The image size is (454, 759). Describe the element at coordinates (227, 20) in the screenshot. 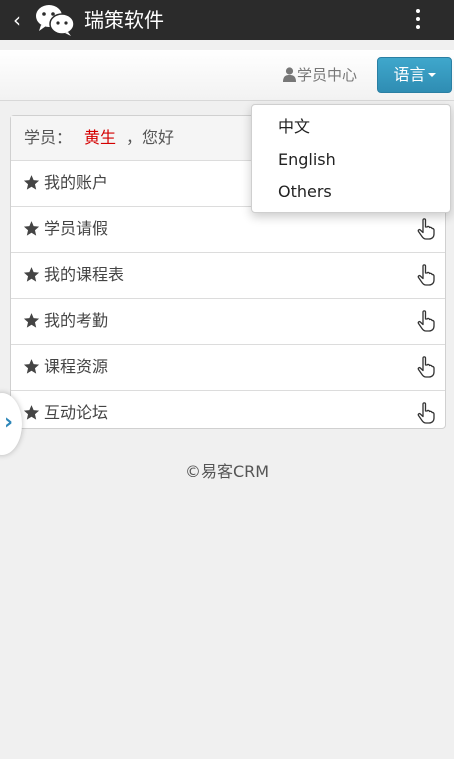

I see `app-titlebar: ‹ 瑞策软件` at that location.